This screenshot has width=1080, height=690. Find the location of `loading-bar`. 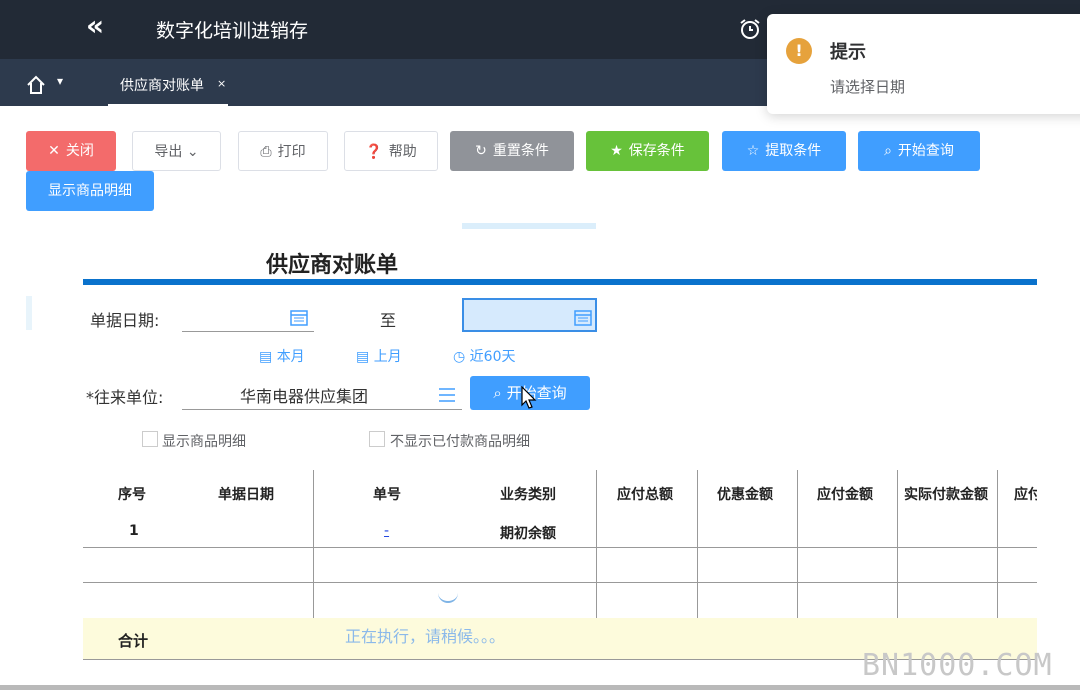

loading-bar is located at coordinates (529, 226).